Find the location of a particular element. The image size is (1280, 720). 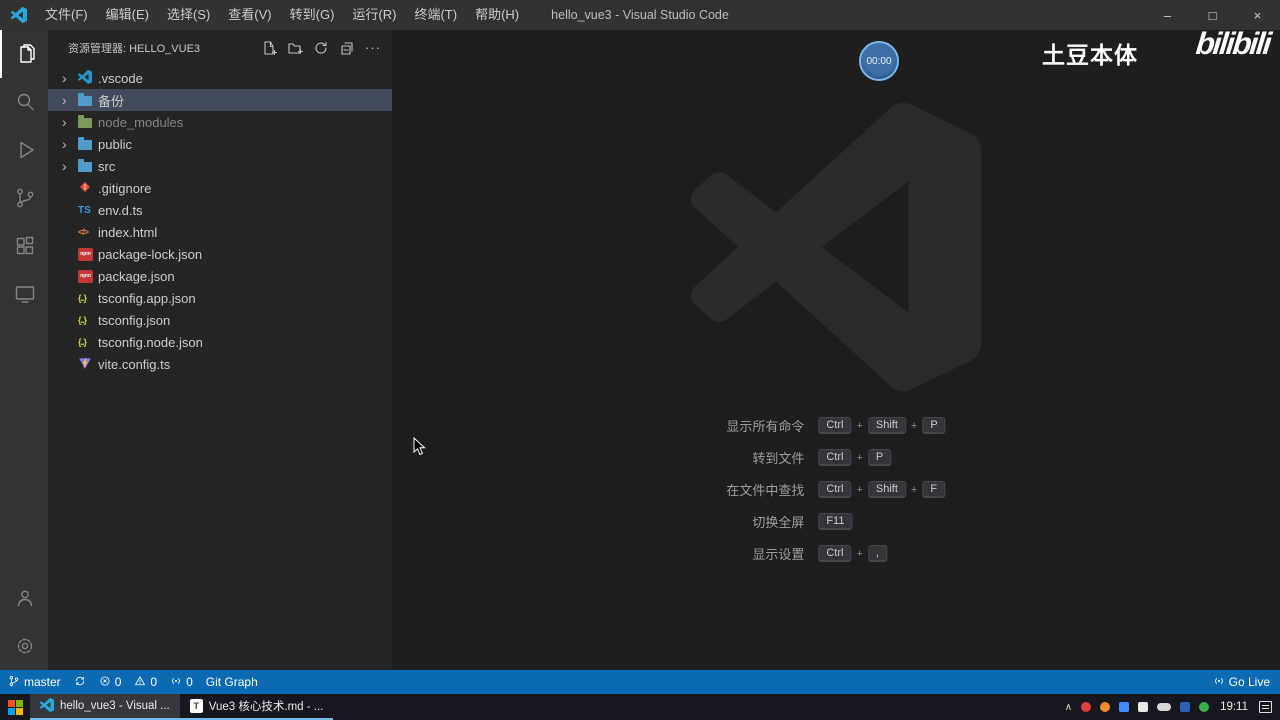

tree-item: › .vscode is located at coordinates (220, 78).